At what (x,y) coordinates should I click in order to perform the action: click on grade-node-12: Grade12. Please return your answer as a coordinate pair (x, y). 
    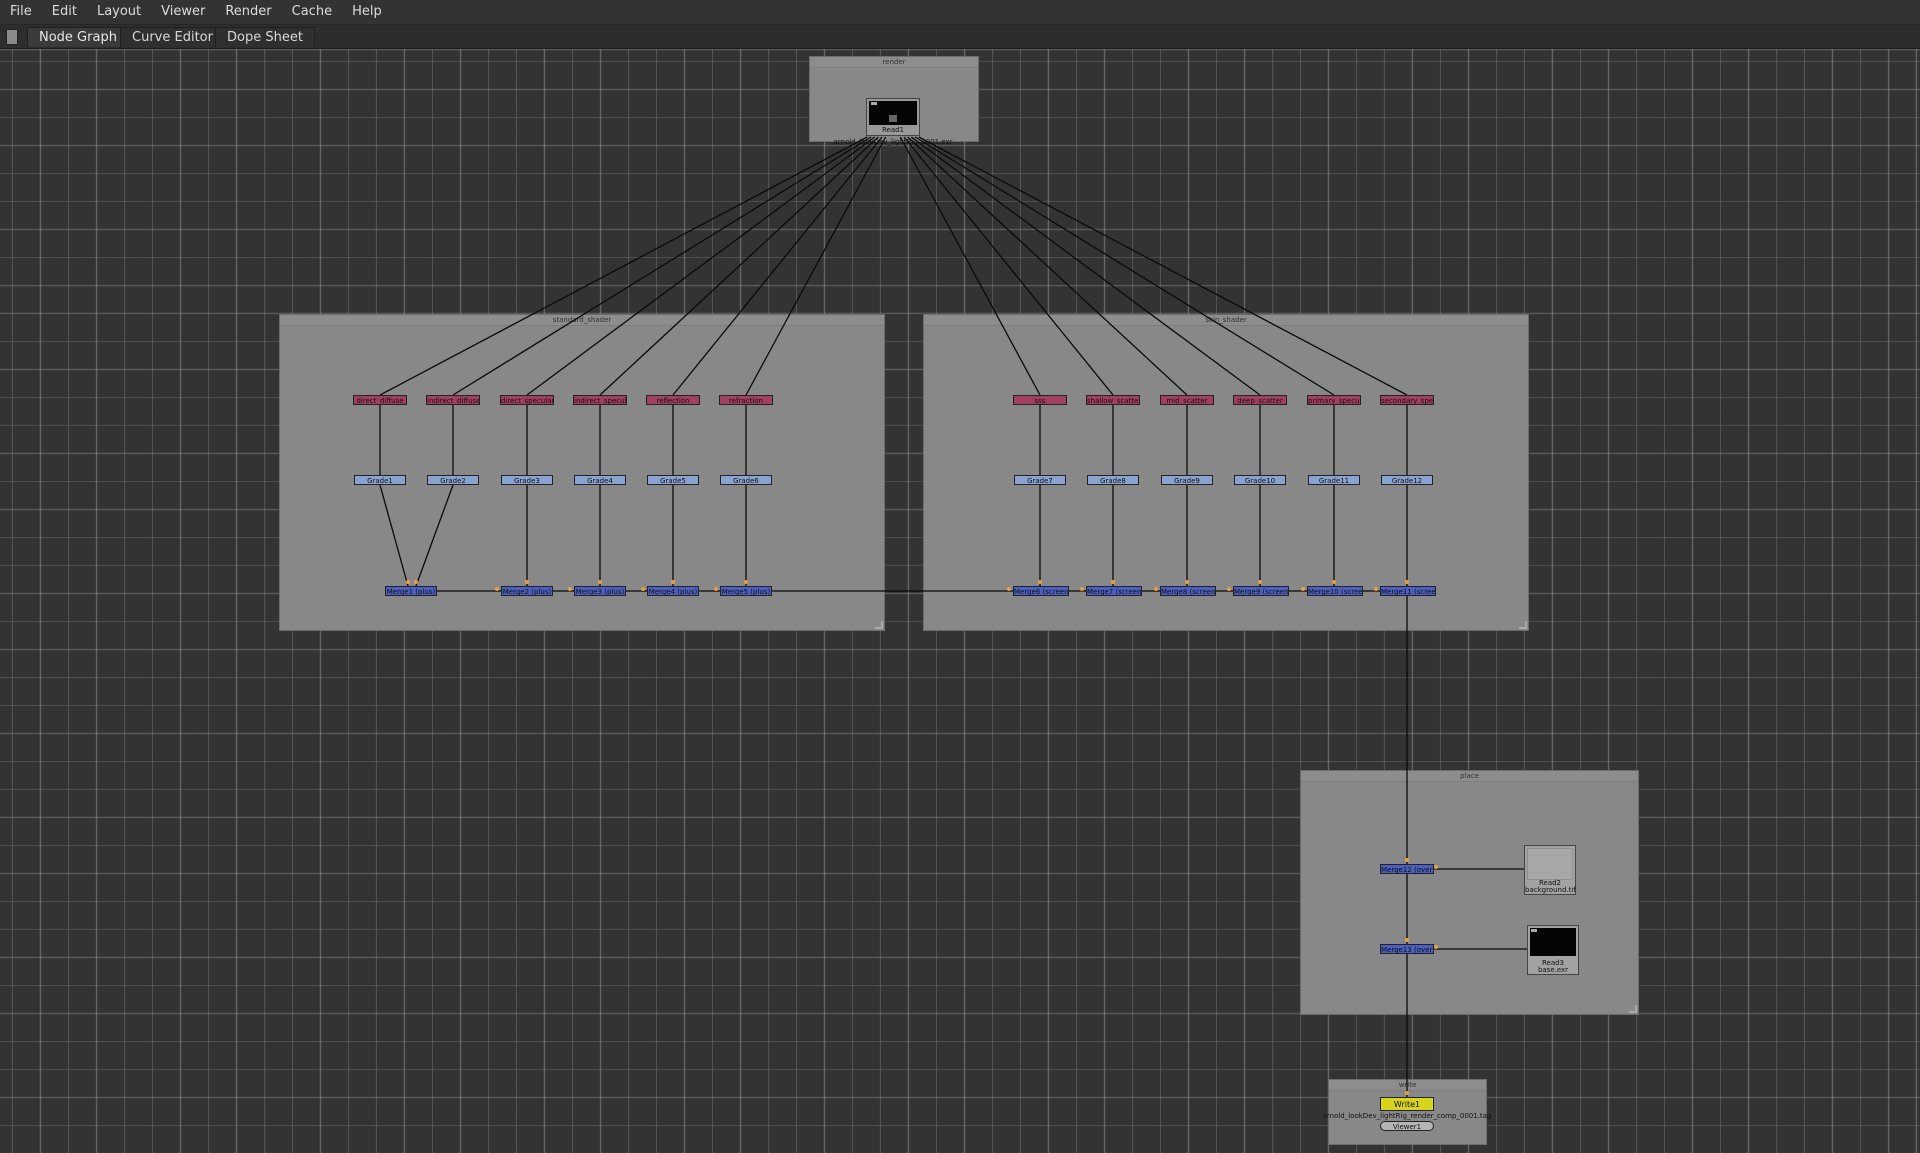
    Looking at the image, I should click on (1407, 480).